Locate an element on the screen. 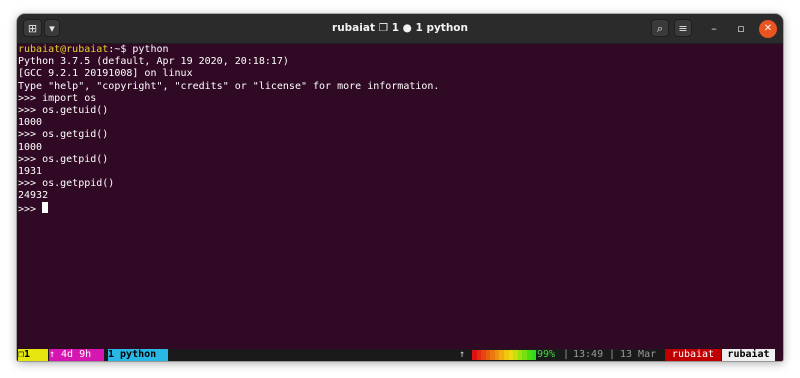 This screenshot has width=800, height=378. search-button: ⌕ is located at coordinates (660, 28).